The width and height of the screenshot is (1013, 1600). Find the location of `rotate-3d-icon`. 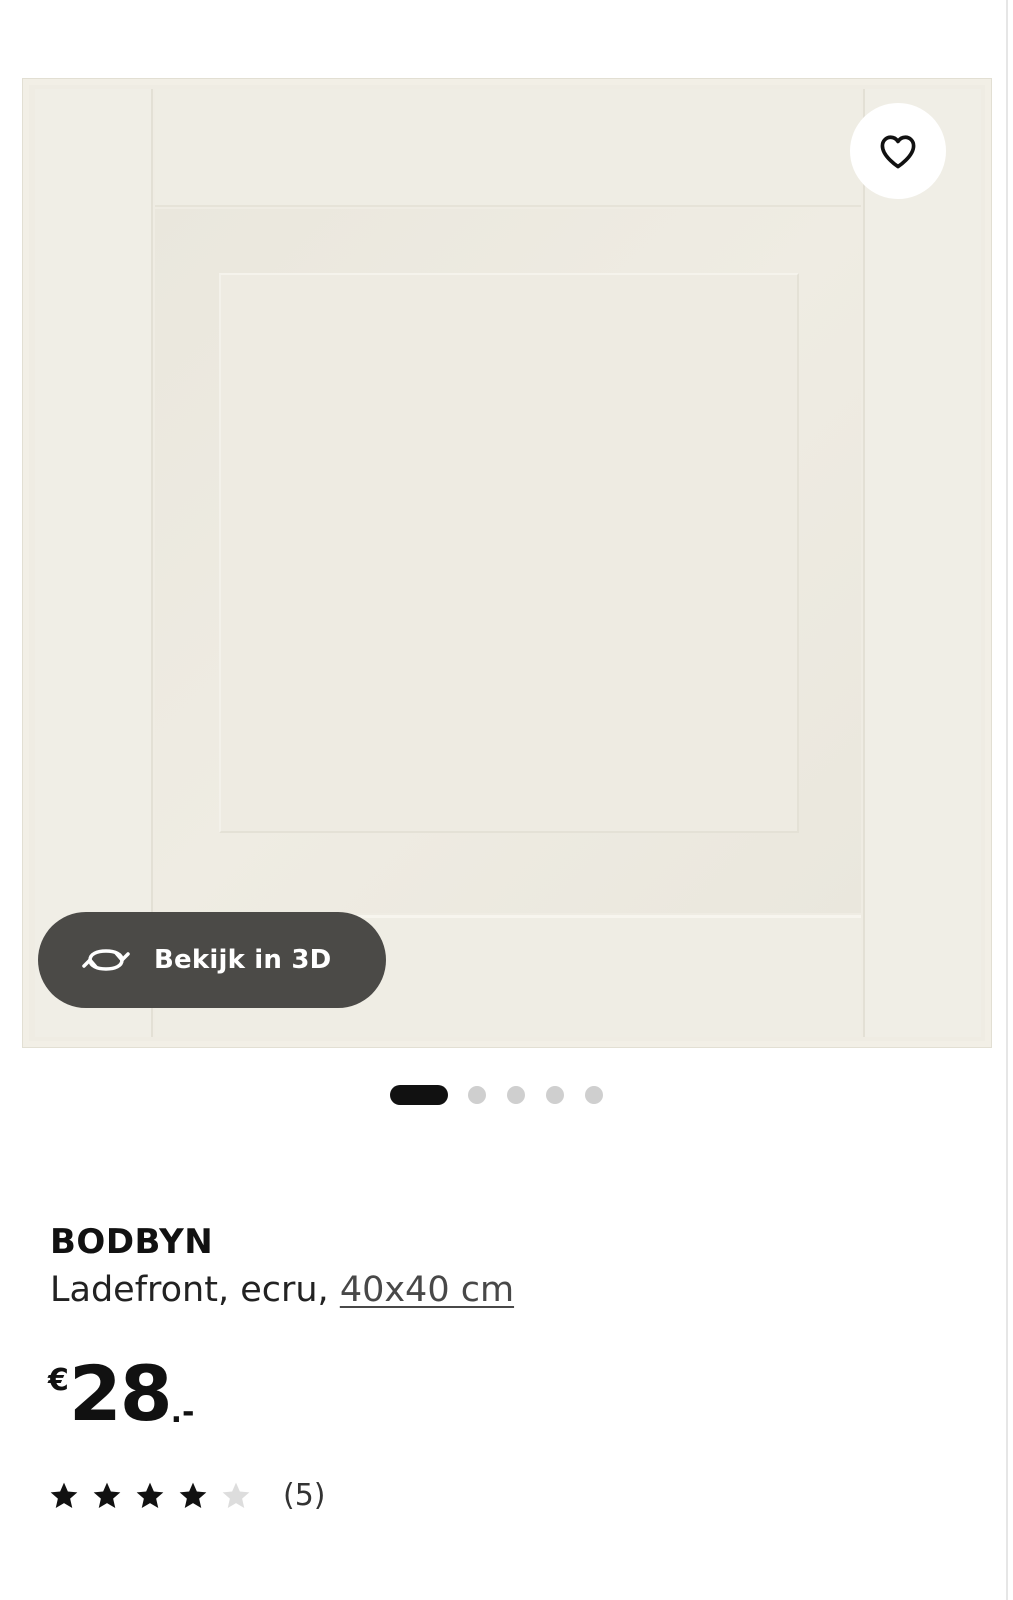

rotate-3d-icon is located at coordinates (106, 960).